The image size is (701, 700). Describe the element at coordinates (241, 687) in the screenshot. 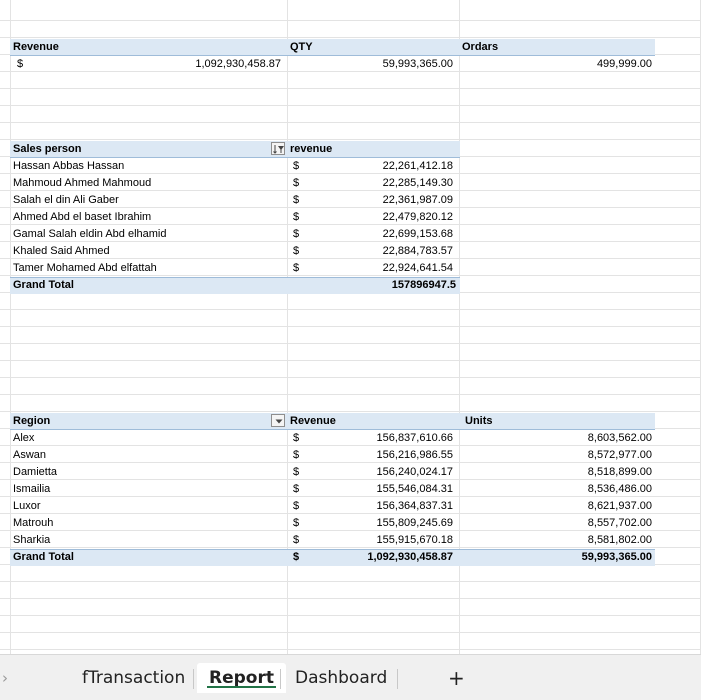

I see `active-tab-indicator` at that location.